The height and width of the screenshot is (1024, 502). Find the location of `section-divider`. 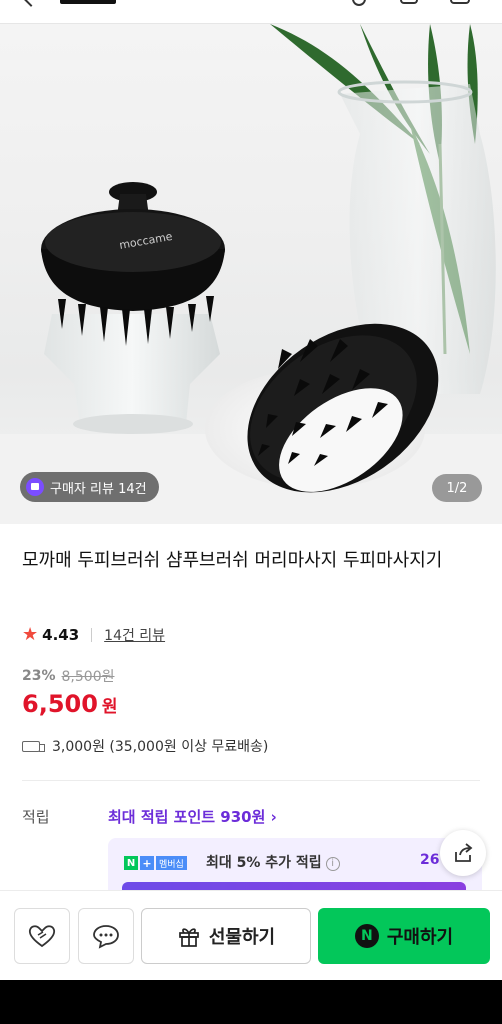

section-divider is located at coordinates (251, 780).